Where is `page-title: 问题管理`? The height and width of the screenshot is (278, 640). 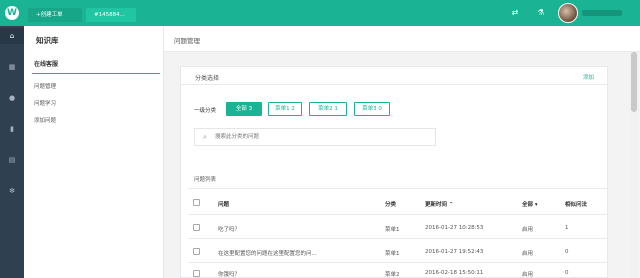
page-title: 问题管理 is located at coordinates (187, 41).